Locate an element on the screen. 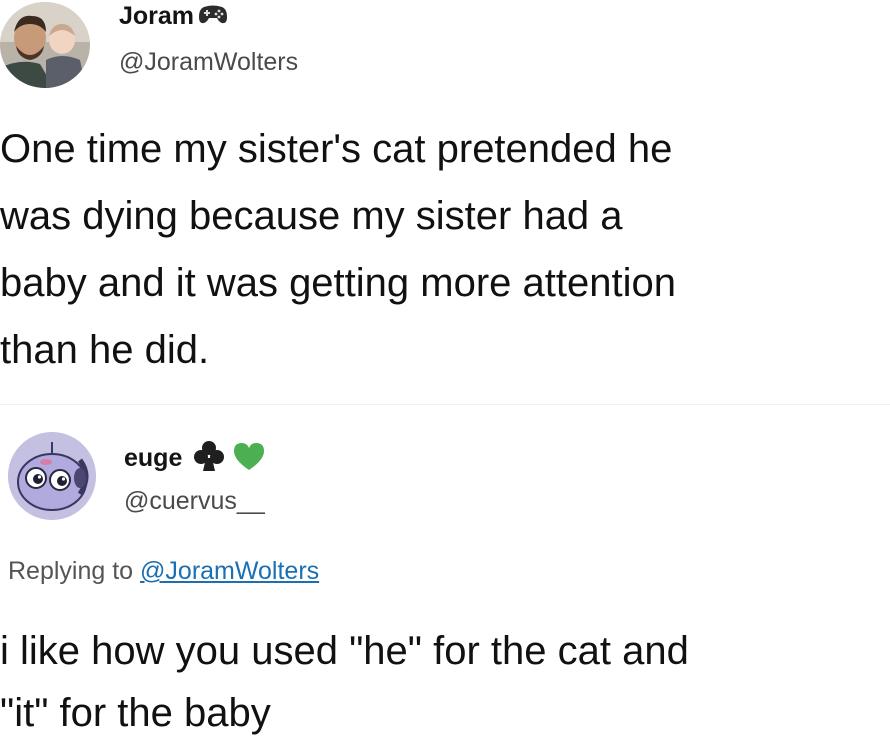 Image resolution: width=890 pixels, height=751 pixels. tweet-text-line: was dying because my sister had a is located at coordinates (311, 216).